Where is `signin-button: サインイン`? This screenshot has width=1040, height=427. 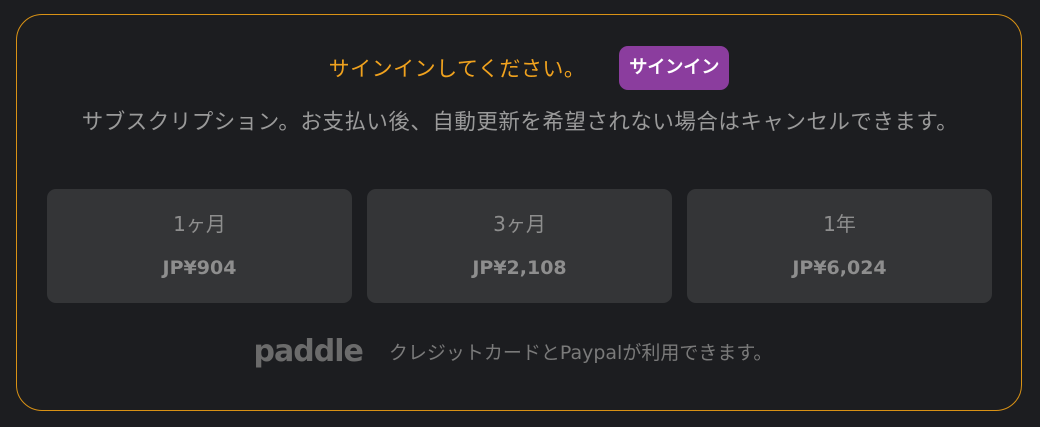
signin-button: サインイン is located at coordinates (674, 68).